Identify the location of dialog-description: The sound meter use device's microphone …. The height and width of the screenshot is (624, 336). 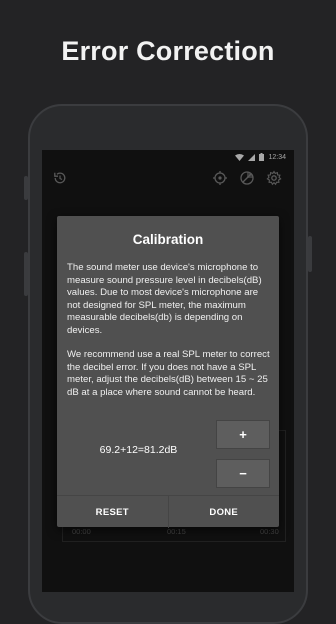
(164, 299).